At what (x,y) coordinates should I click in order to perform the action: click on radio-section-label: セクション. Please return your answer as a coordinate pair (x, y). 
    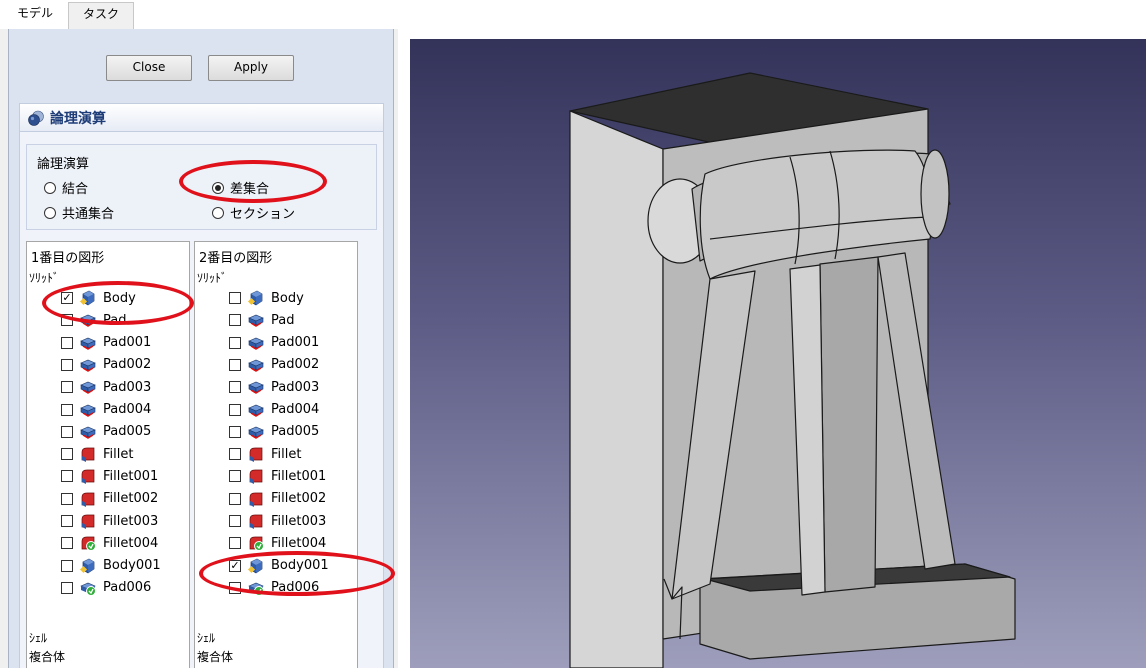
    Looking at the image, I should click on (263, 214).